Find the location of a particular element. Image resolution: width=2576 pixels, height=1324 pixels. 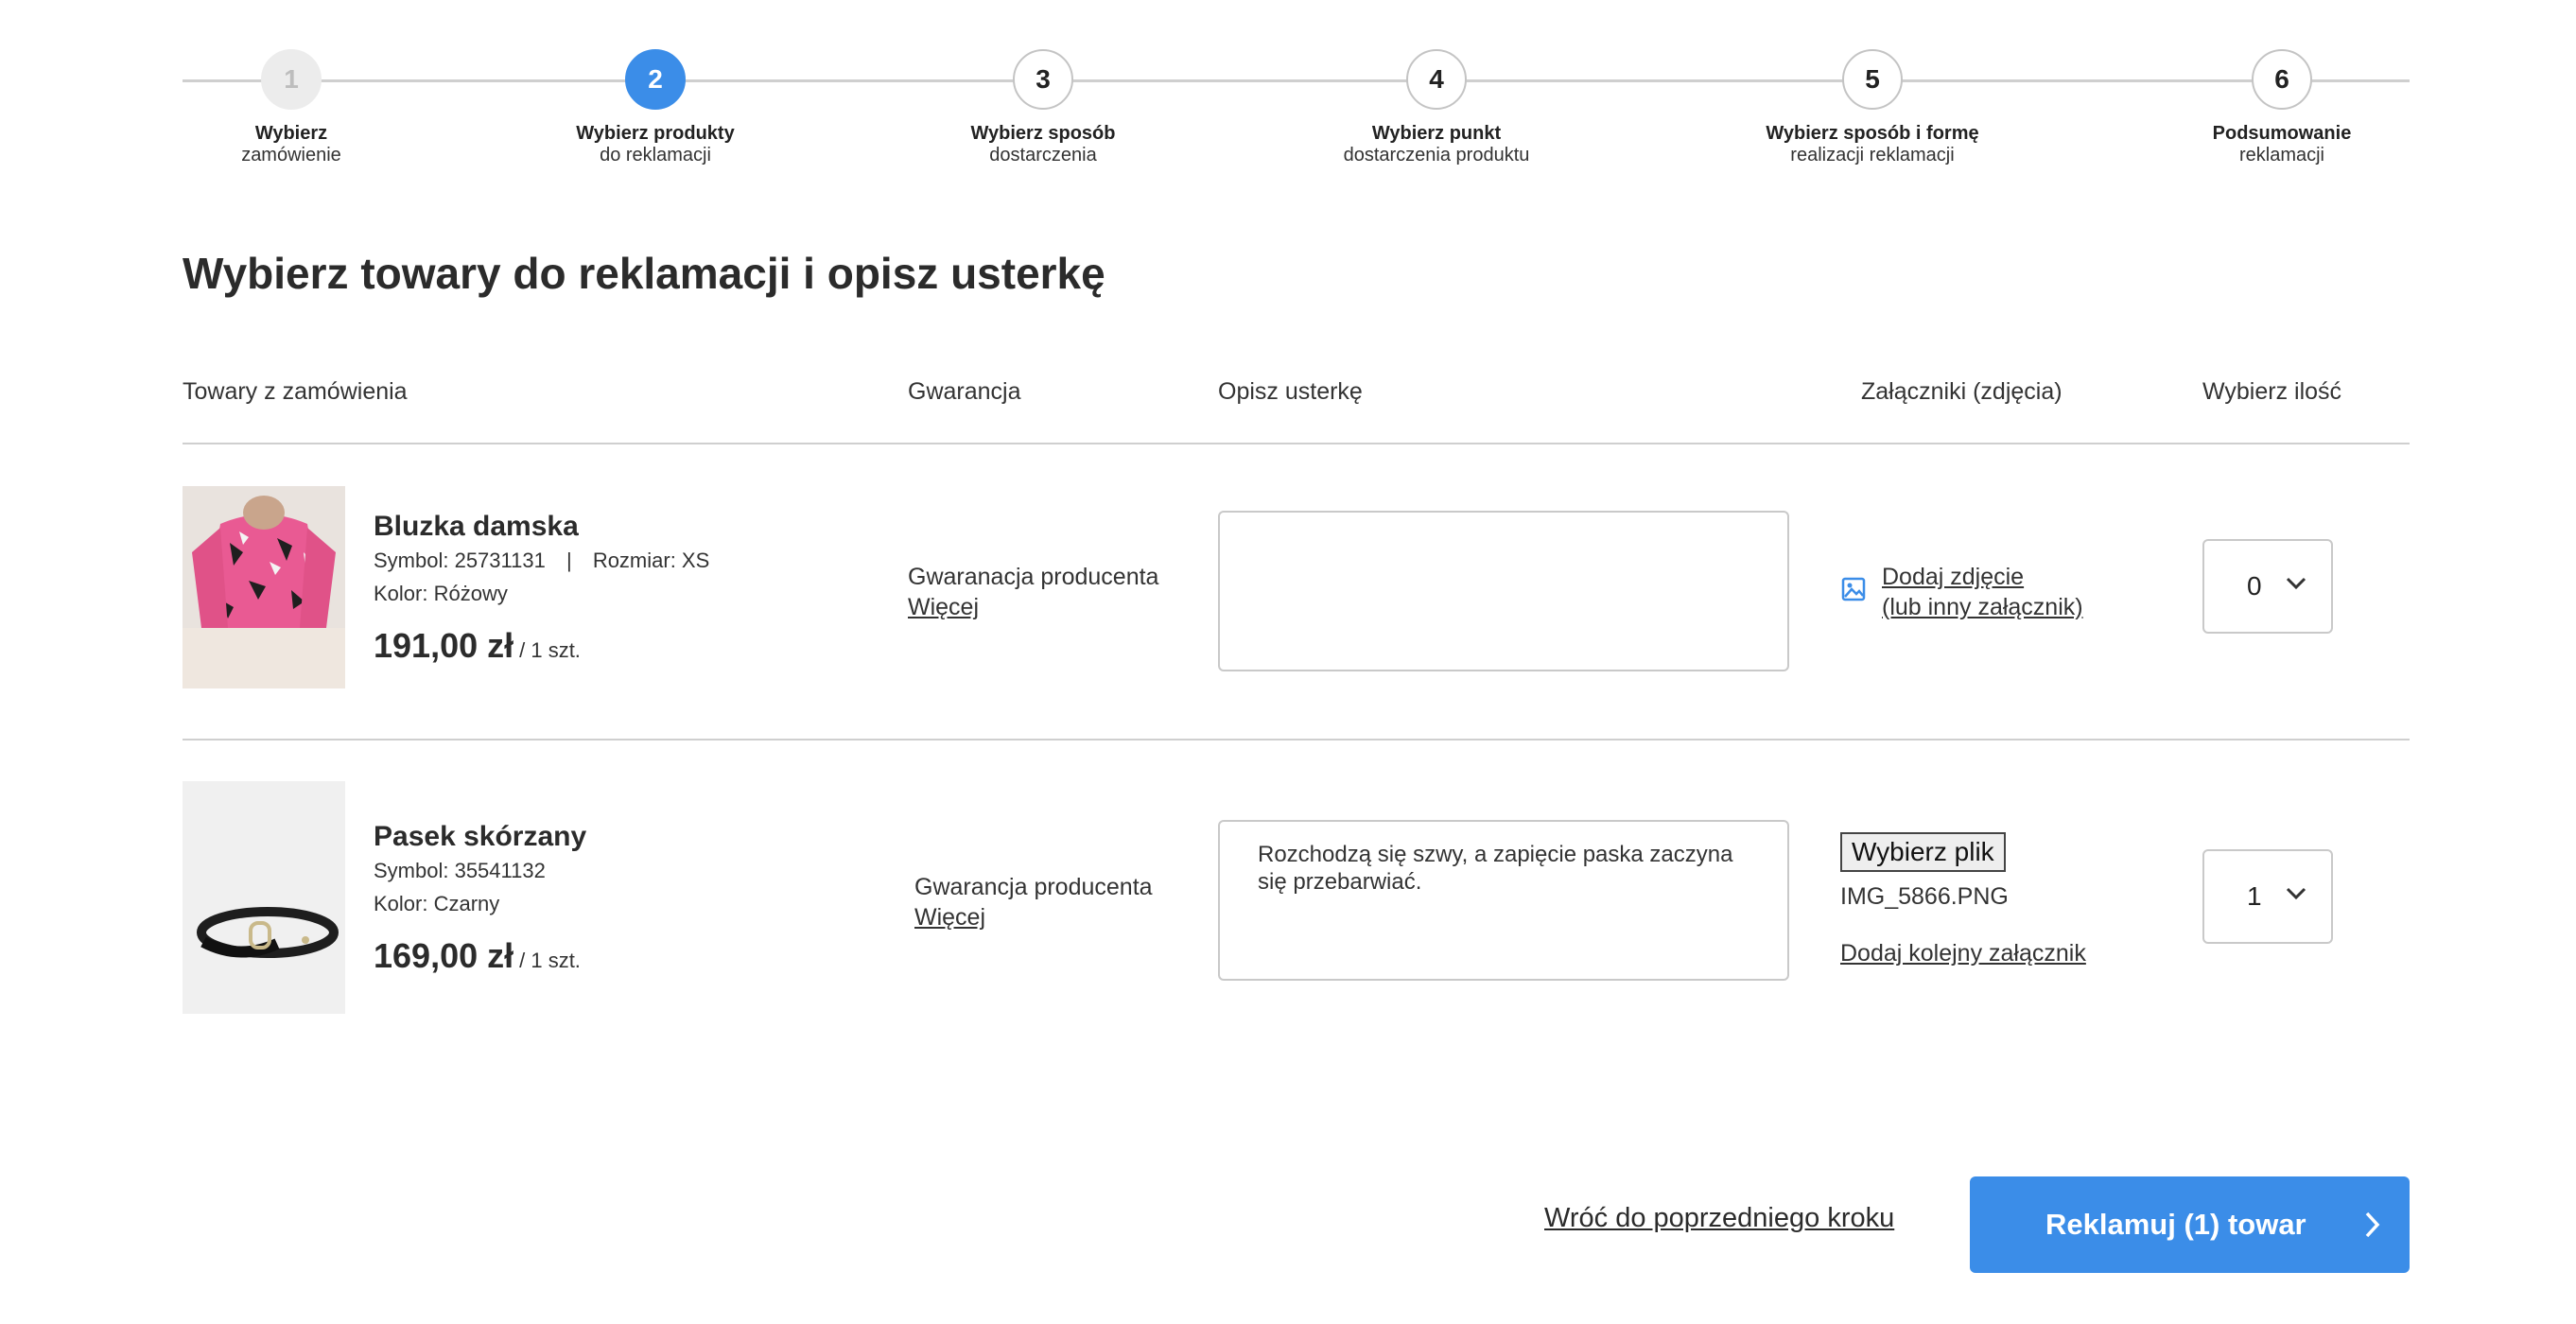

step-1-subtitle: zamówienie is located at coordinates (291, 155).